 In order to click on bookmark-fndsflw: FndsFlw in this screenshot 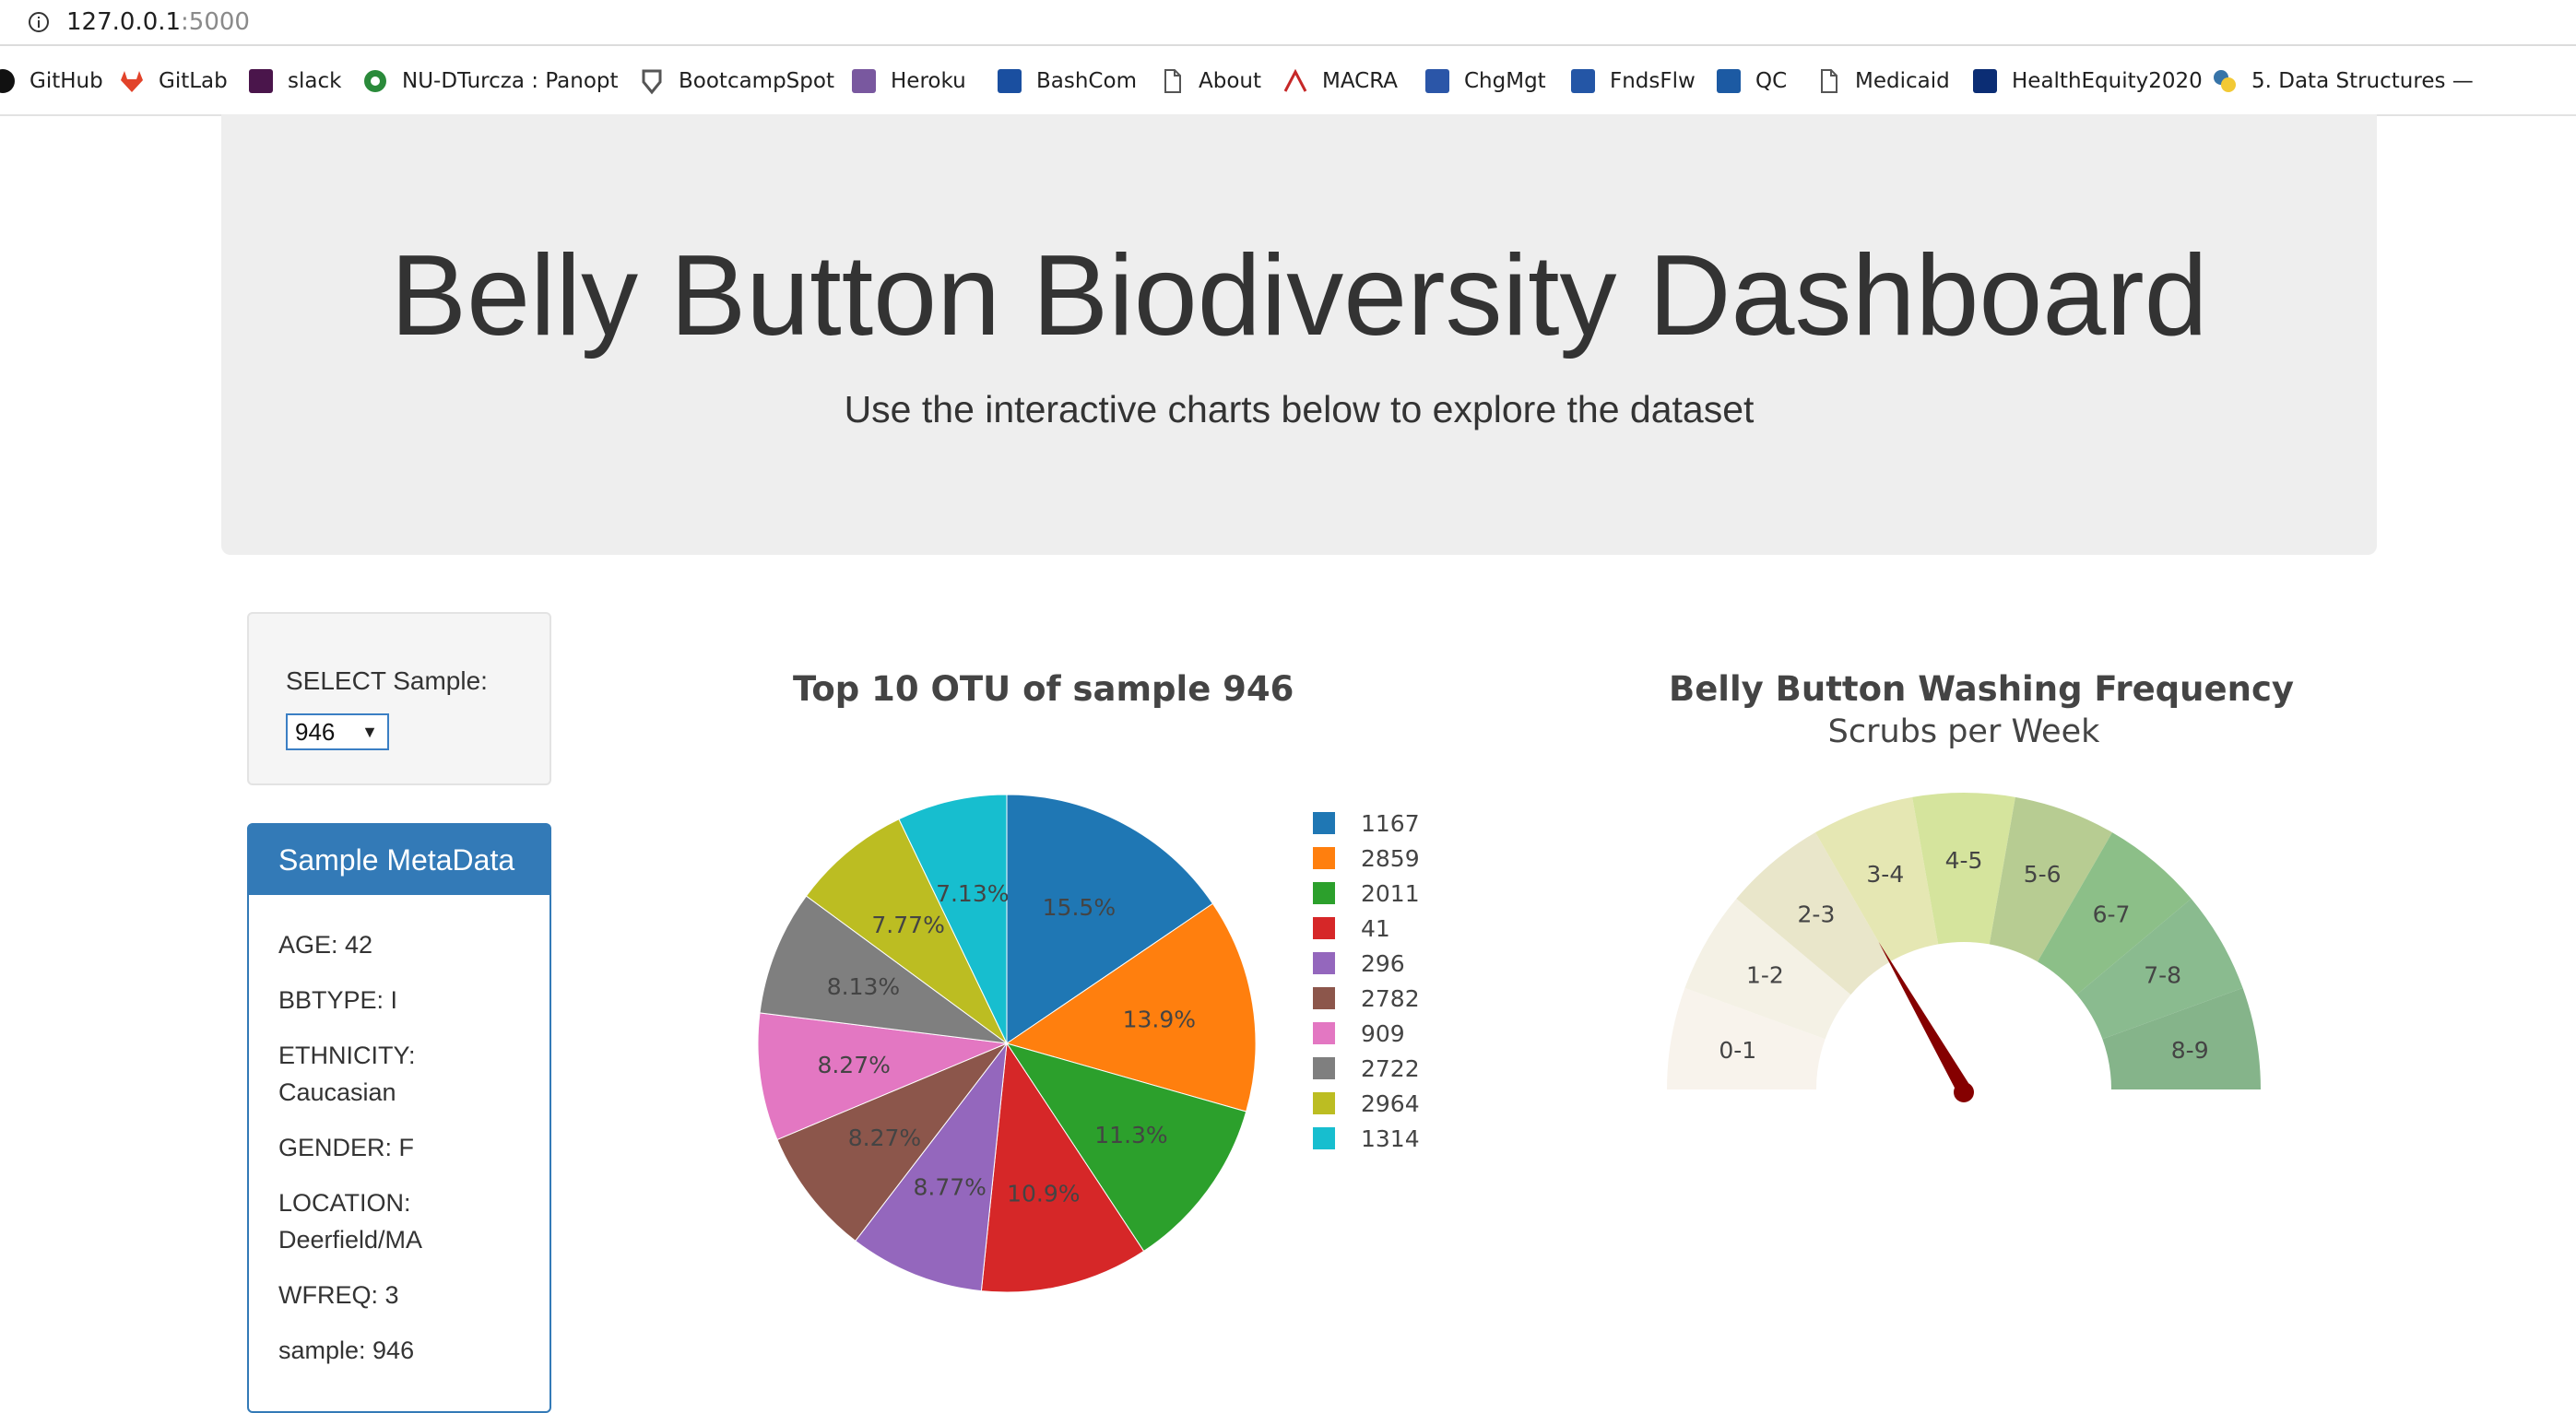, I will do `click(1632, 81)`.